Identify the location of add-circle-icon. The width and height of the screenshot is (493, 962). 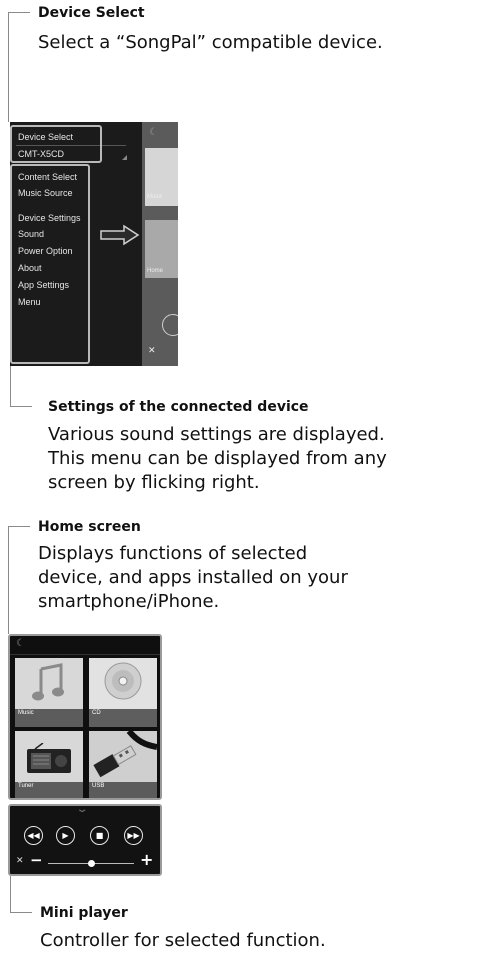
(170, 325).